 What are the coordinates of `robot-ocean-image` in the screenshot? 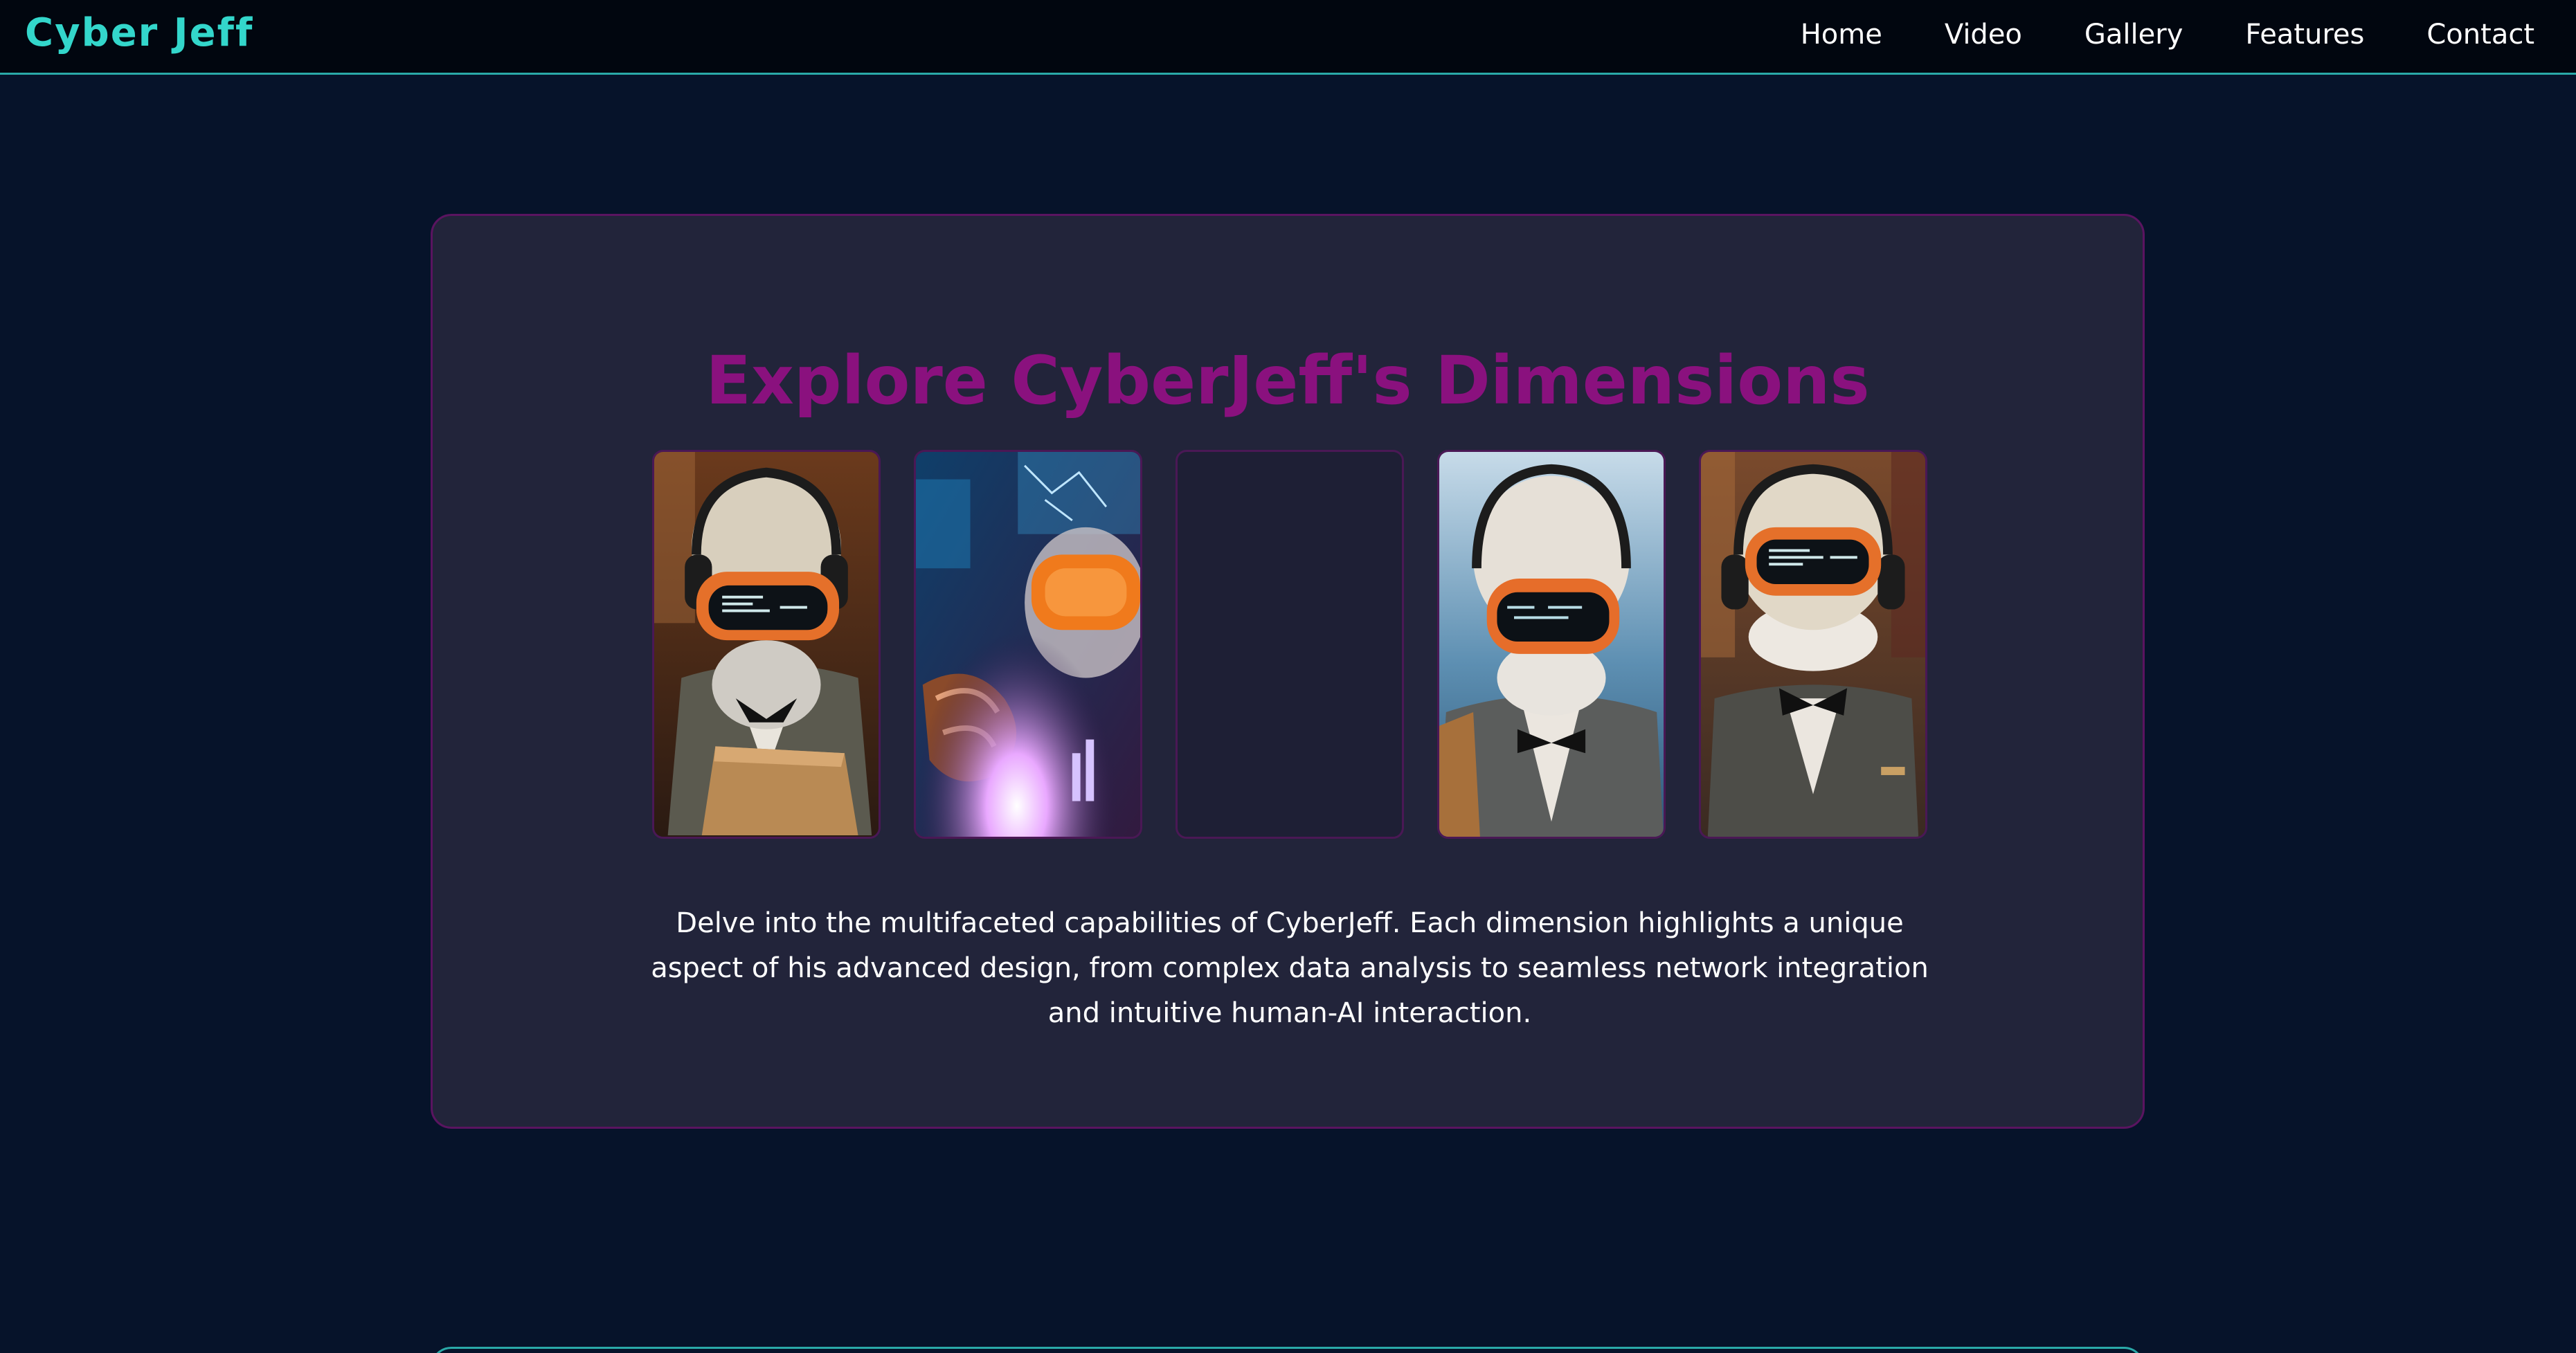 It's located at (1552, 644).